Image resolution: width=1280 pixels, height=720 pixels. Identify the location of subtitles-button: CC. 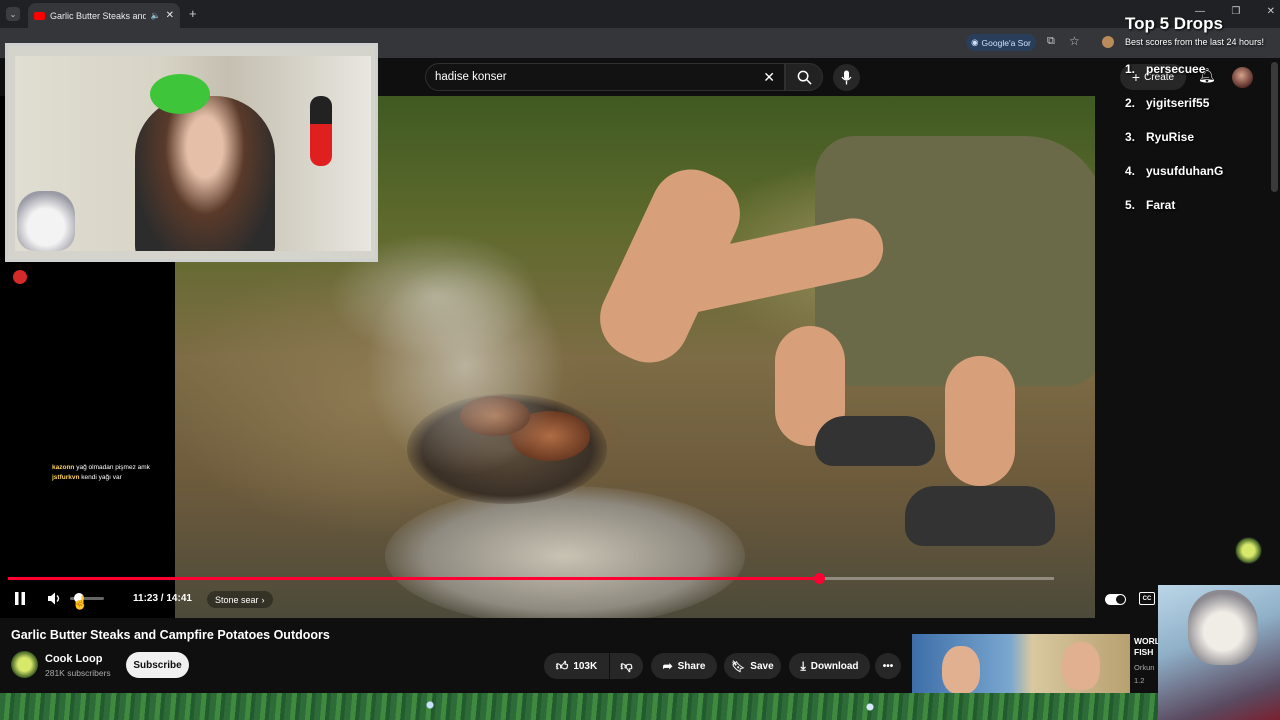
(1147, 598).